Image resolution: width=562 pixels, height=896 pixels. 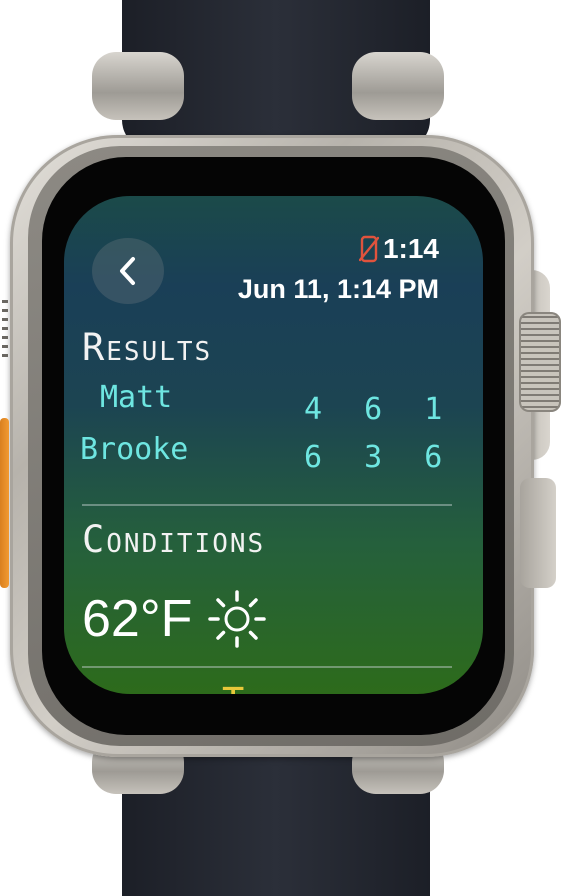 What do you see at coordinates (134, 449) in the screenshot?
I see `player-name-brooke: Brooke` at bounding box center [134, 449].